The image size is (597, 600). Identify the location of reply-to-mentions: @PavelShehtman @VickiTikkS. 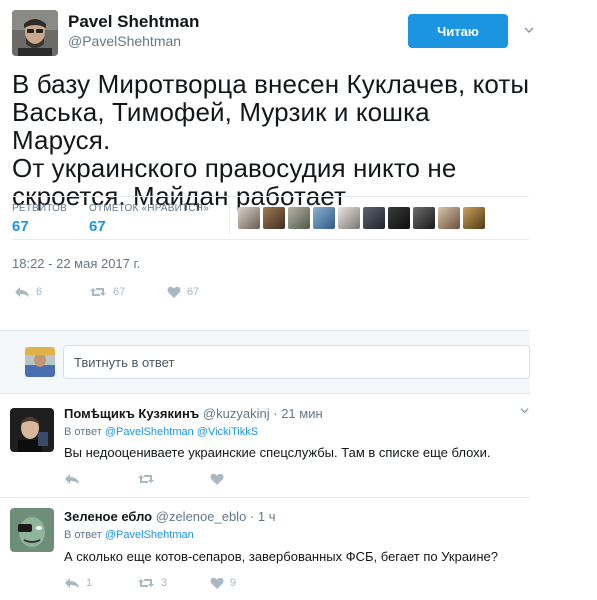
(181, 432).